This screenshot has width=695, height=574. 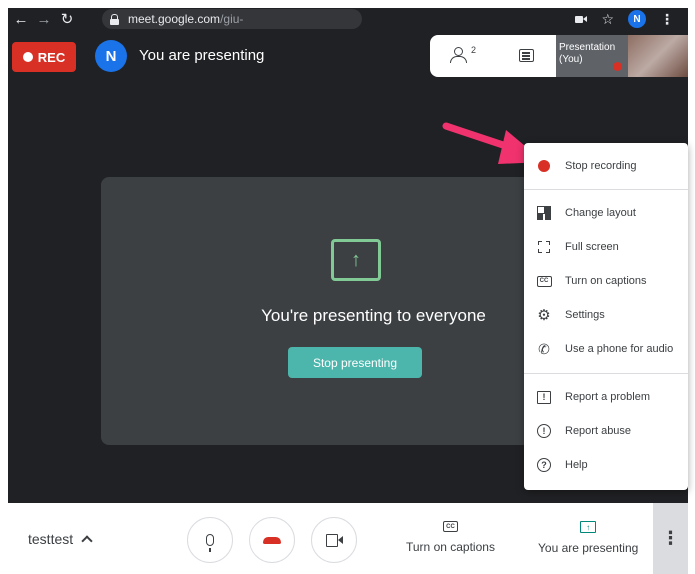 I want to click on menu-item-stop-recording: Stop recording, so click(x=606, y=166).